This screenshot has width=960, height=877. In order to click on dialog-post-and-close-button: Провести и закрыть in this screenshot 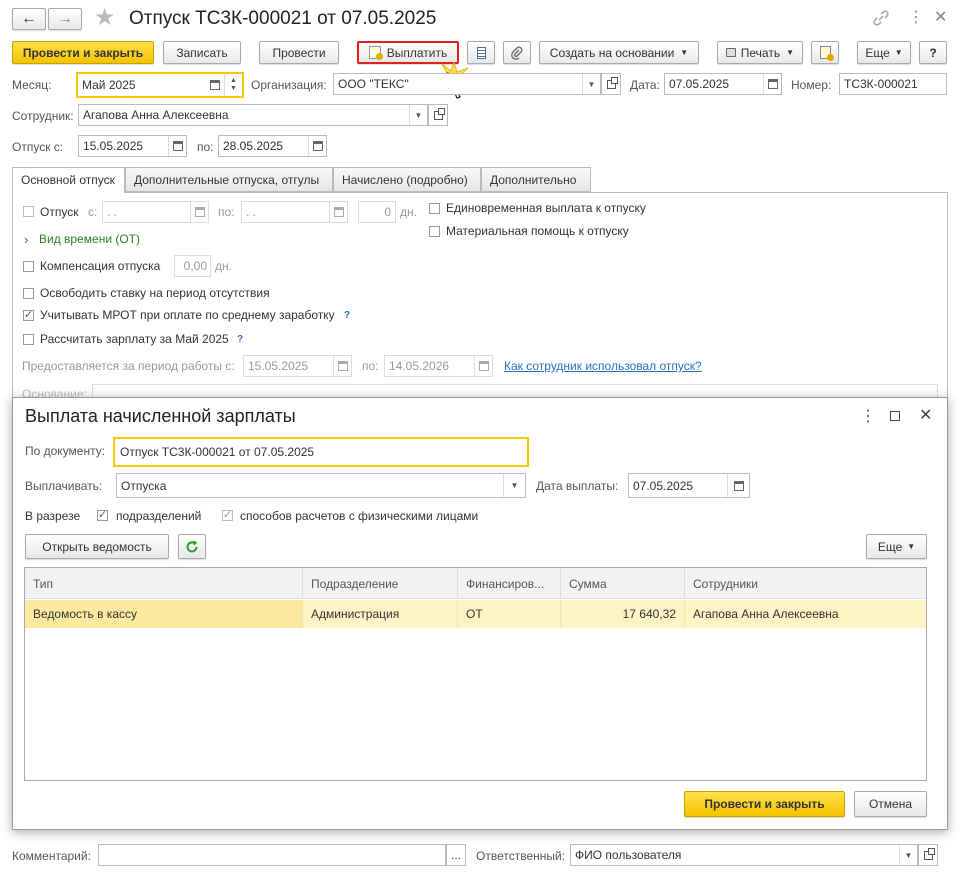, I will do `click(764, 804)`.